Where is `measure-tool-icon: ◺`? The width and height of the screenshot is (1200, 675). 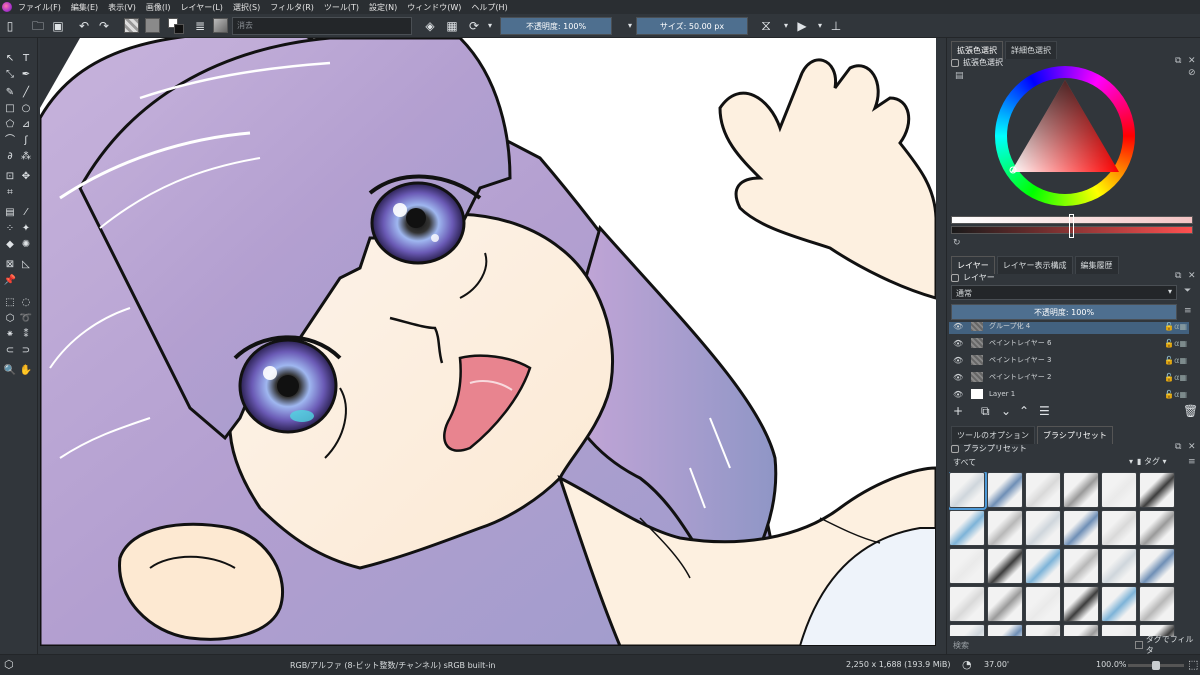
measure-tool-icon: ◺ is located at coordinates (26, 265).